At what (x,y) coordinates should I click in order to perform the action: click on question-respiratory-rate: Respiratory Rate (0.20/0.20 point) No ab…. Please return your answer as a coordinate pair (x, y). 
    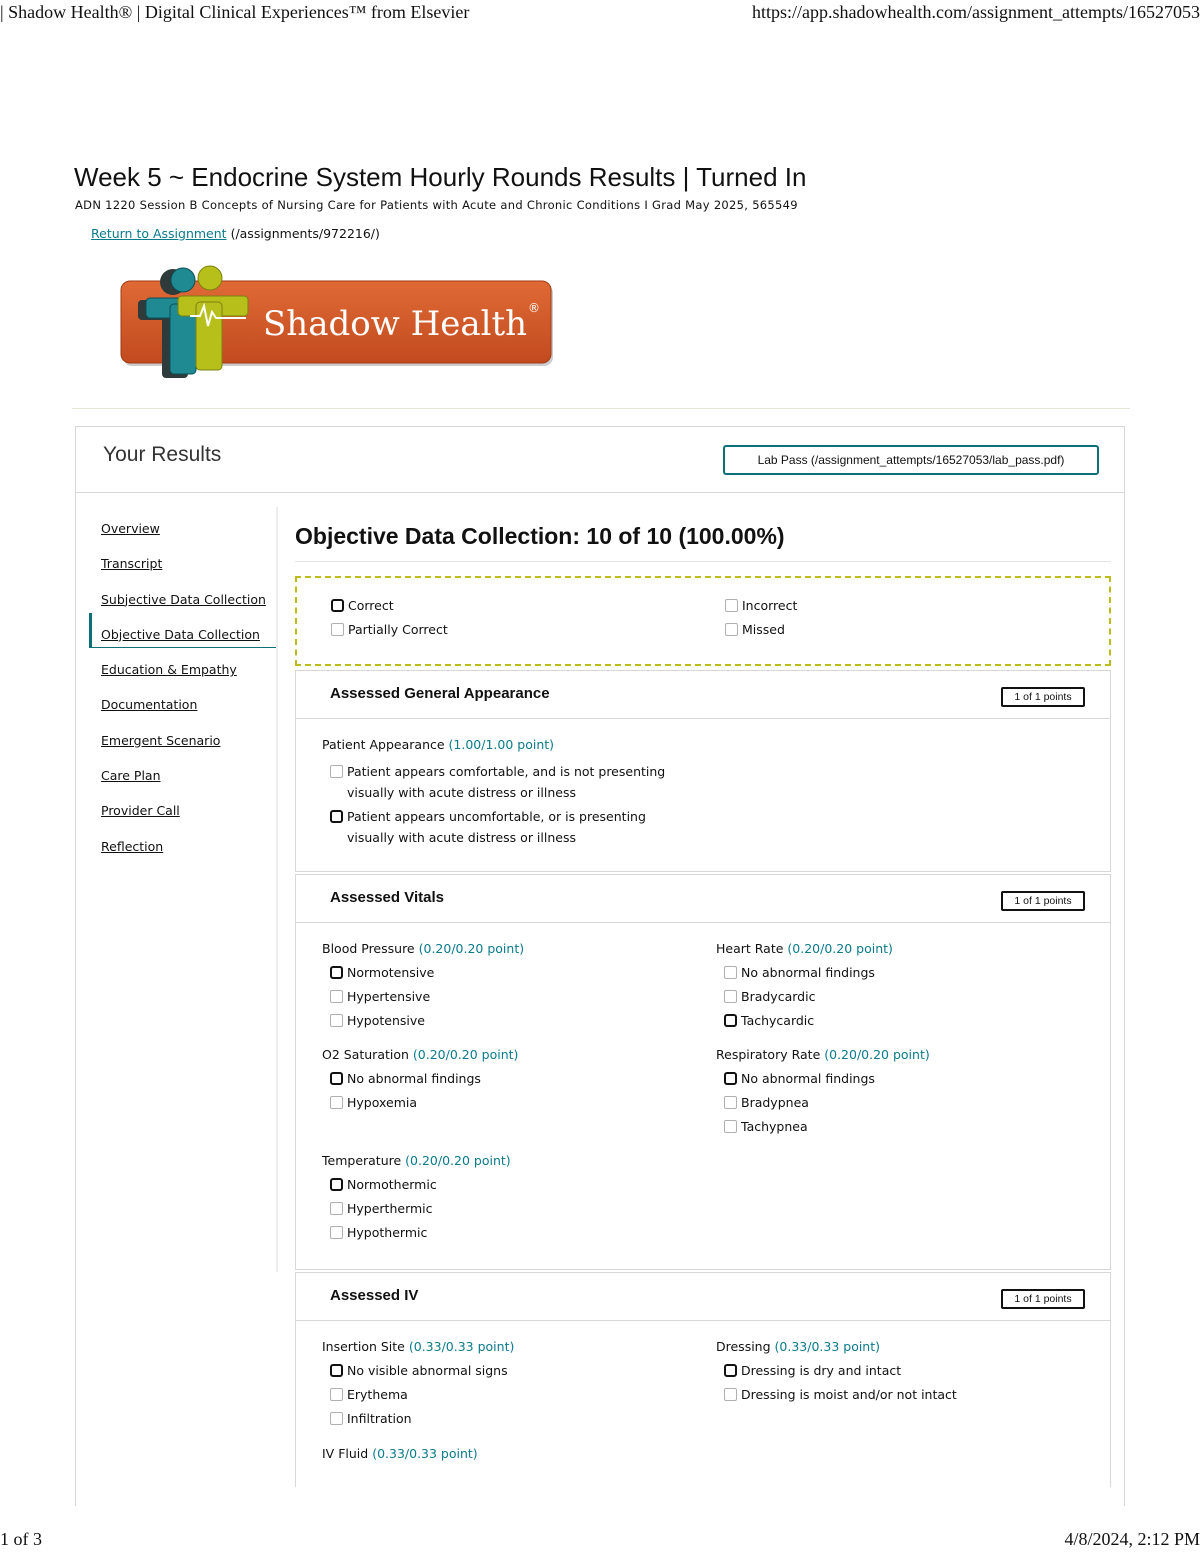
    Looking at the image, I should click on (901, 1095).